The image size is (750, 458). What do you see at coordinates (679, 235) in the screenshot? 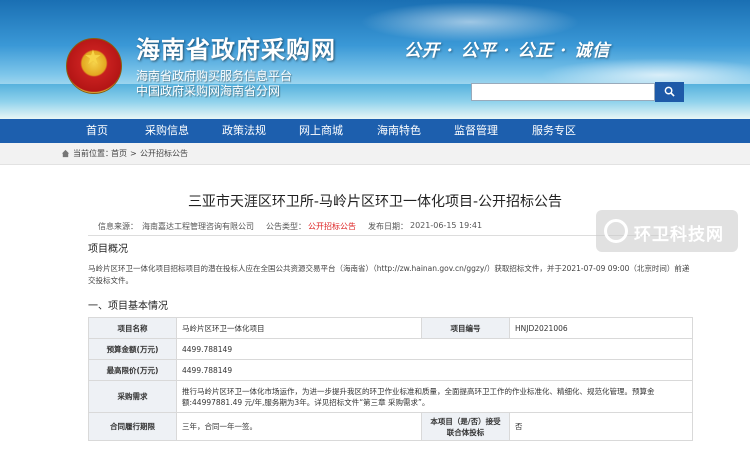
I see `watermark-text: 环卫科技网` at bounding box center [679, 235].